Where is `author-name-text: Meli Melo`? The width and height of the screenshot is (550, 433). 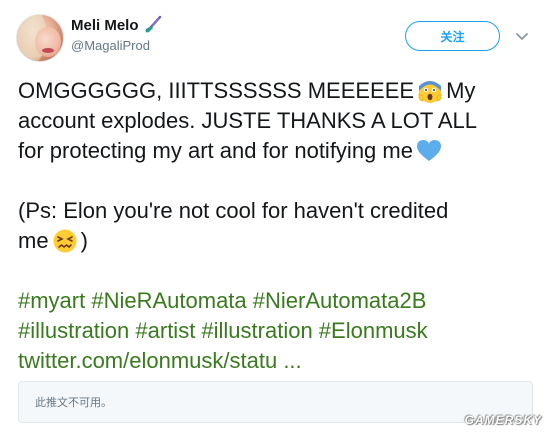
author-name-text: Meli Melo is located at coordinates (105, 25).